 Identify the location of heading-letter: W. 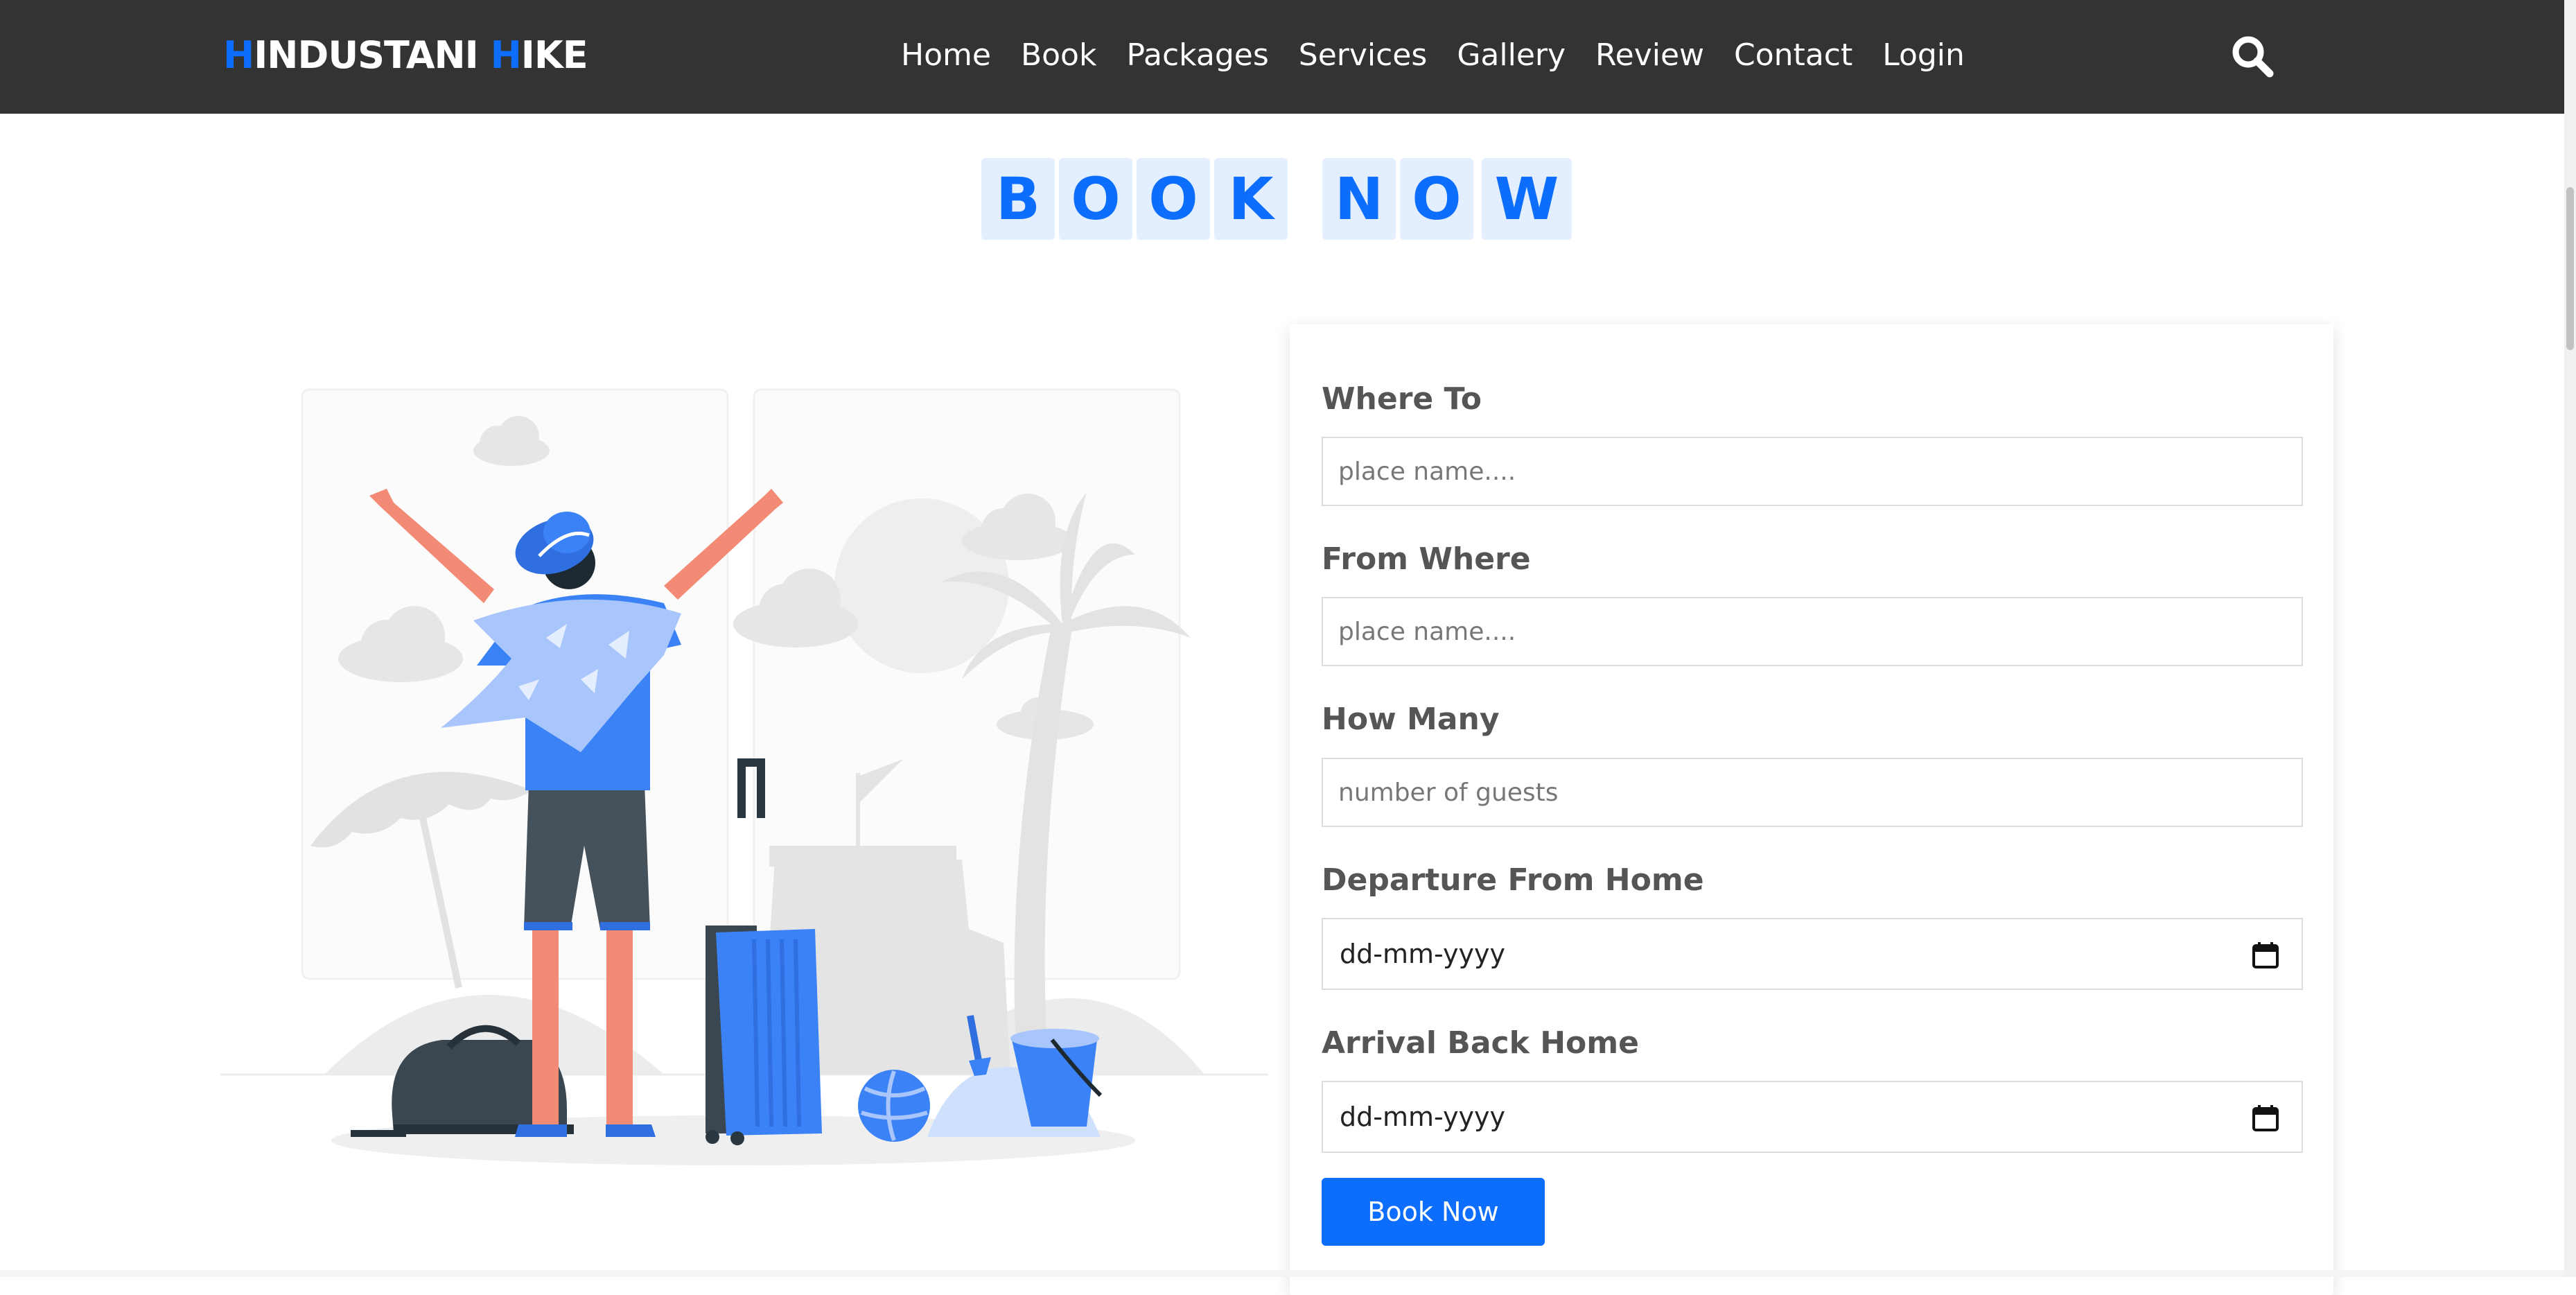
(1527, 199).